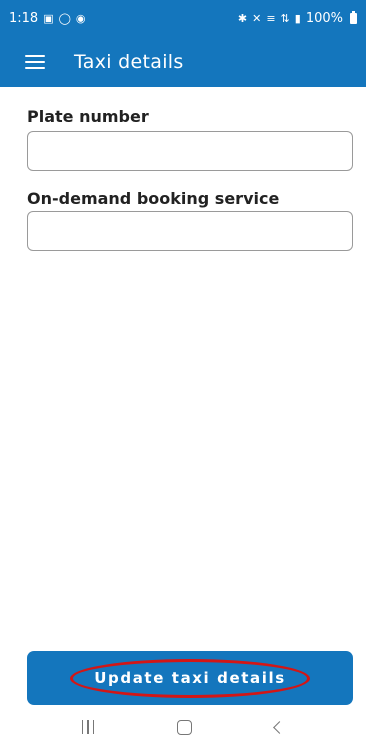 This screenshot has width=366, height=746. What do you see at coordinates (257, 18) in the screenshot?
I see `mute-icon: ✕` at bounding box center [257, 18].